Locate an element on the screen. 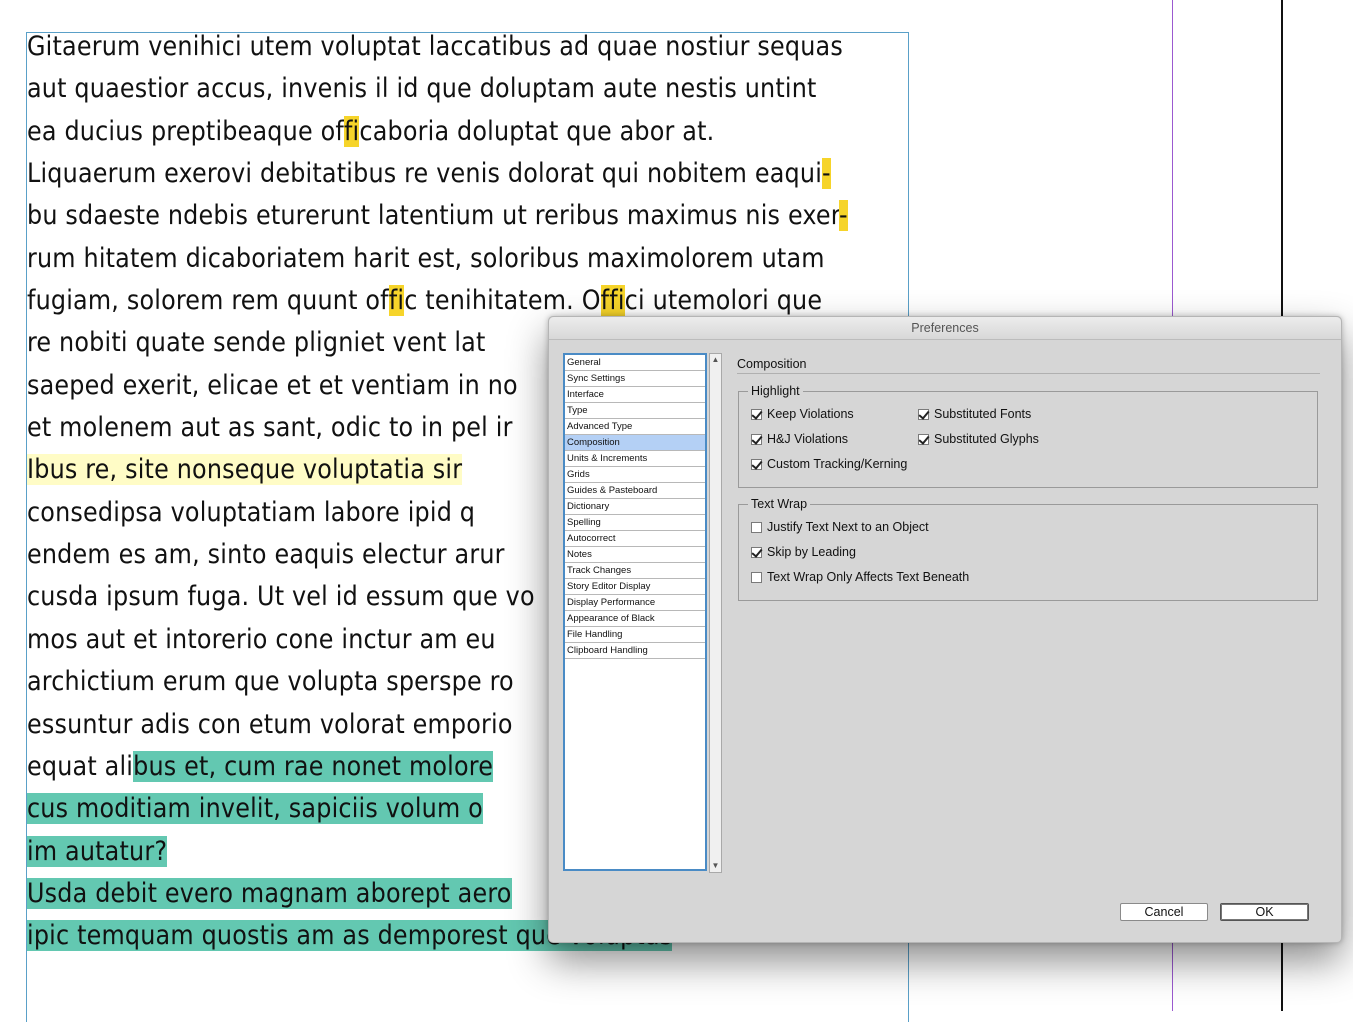  hj-violations-checkbox: H&J Violations is located at coordinates (799, 439).